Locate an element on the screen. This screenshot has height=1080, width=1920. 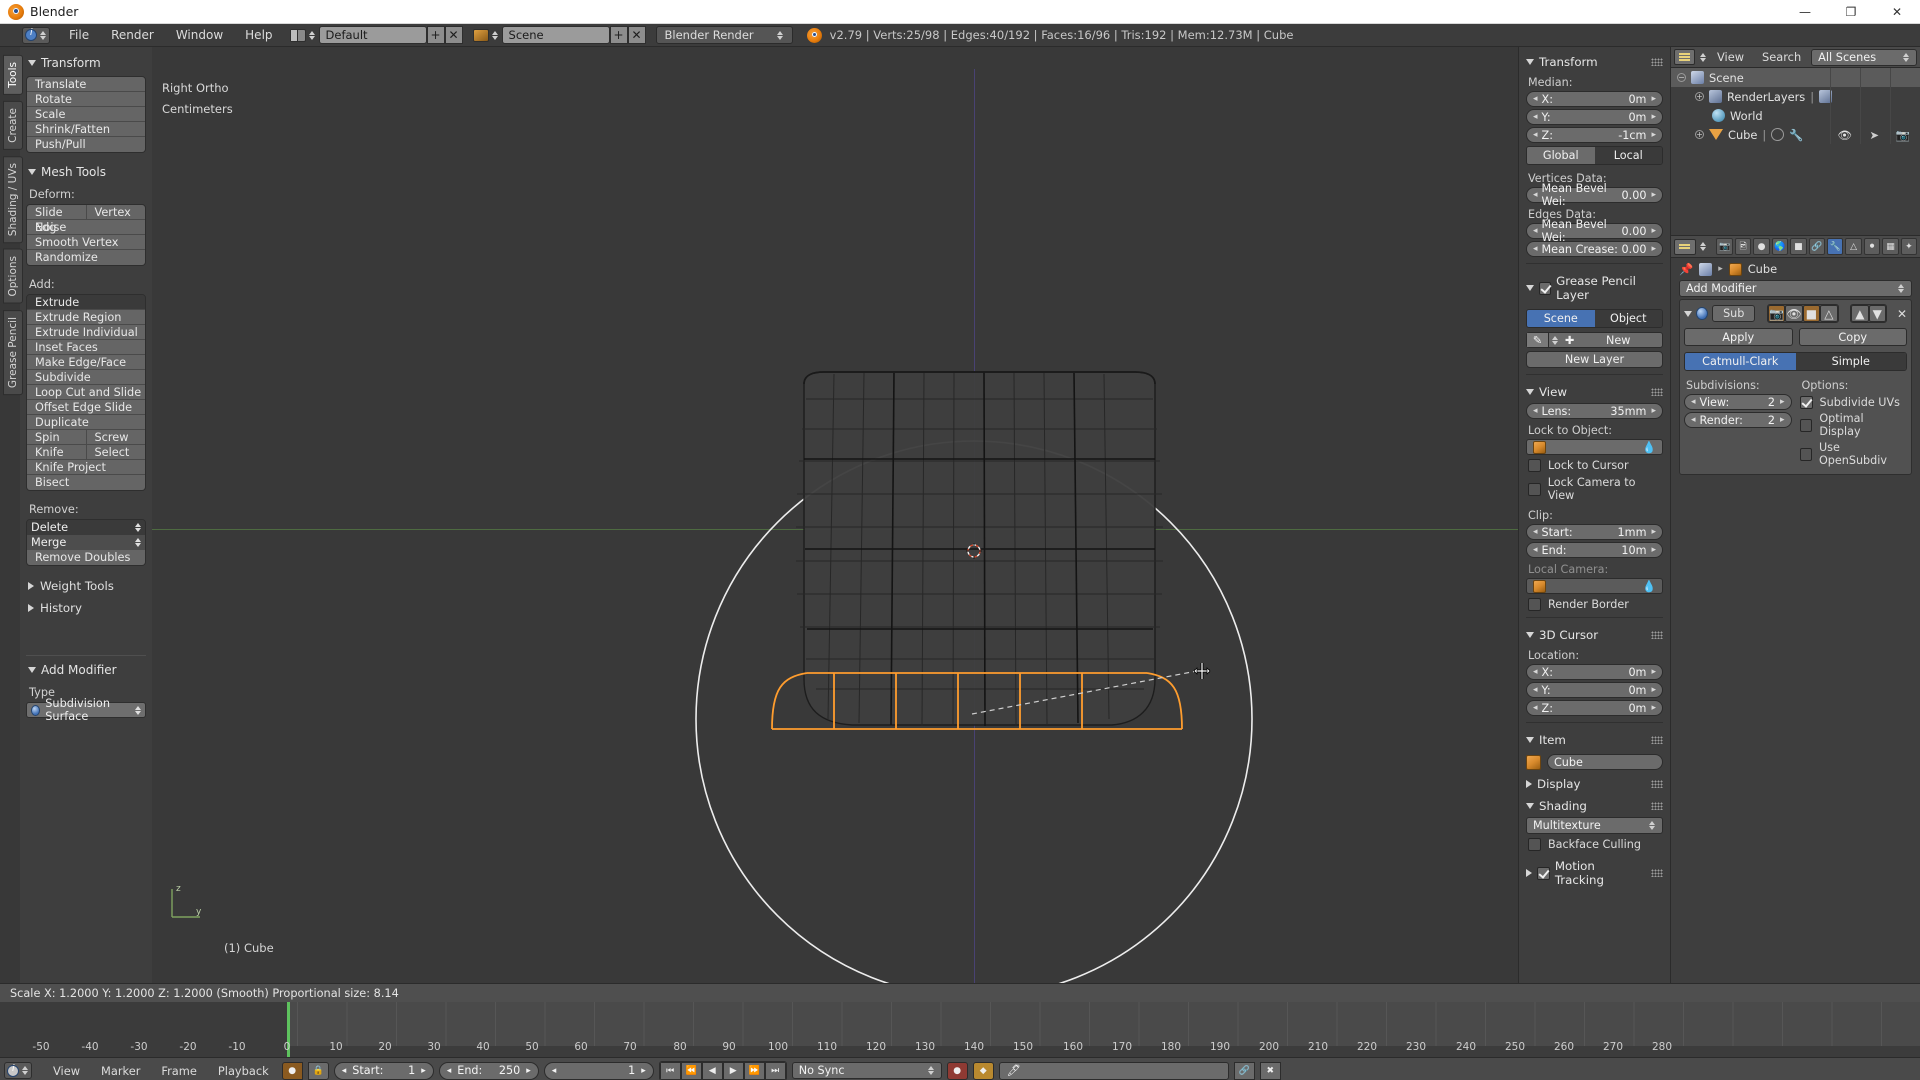
local-camera-field: 💧 is located at coordinates (1594, 586).